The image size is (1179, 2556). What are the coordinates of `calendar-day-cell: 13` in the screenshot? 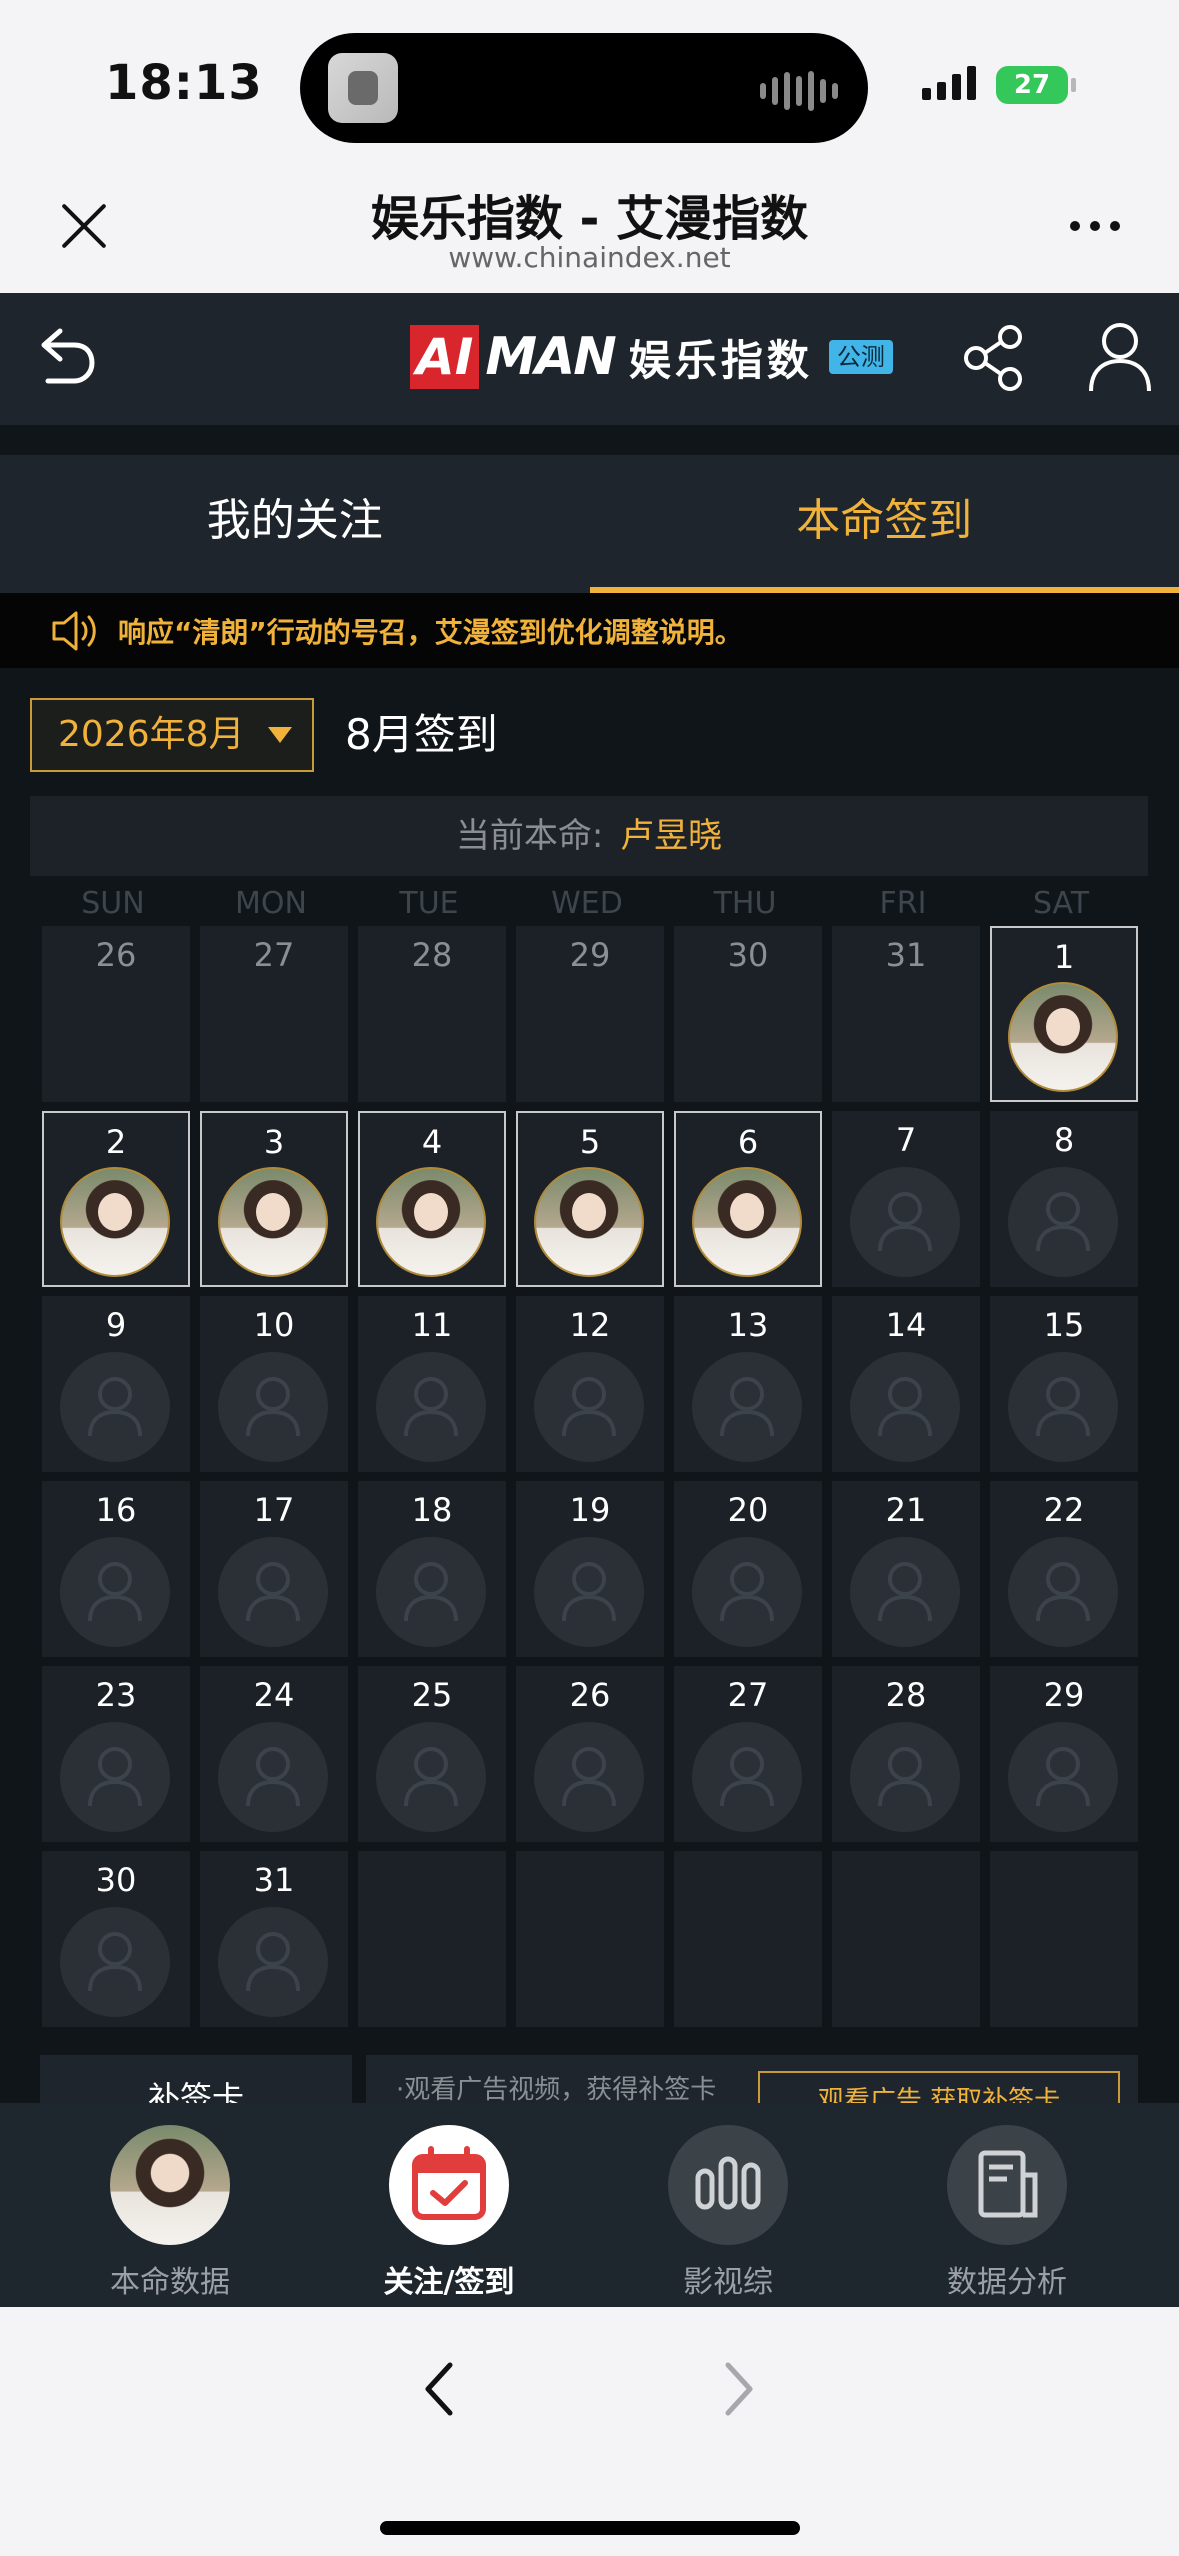 It's located at (748, 1384).